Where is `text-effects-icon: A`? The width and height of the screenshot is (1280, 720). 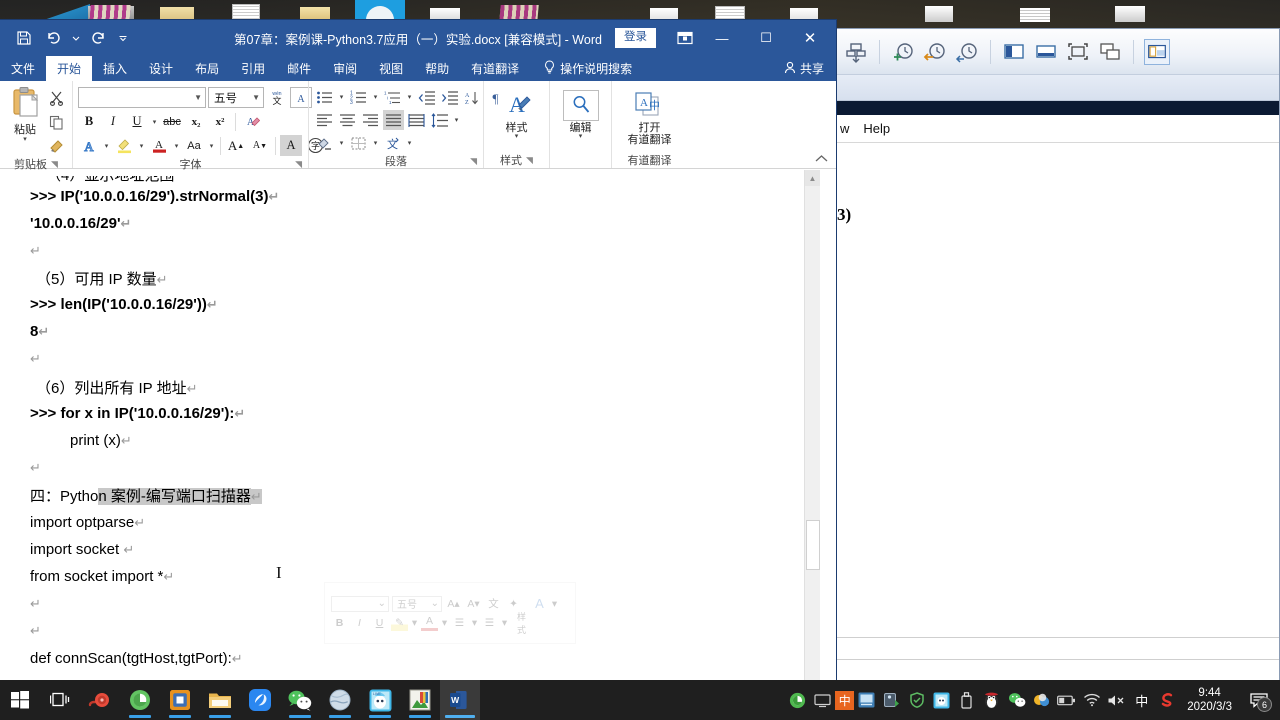 text-effects-icon: A is located at coordinates (89, 145).